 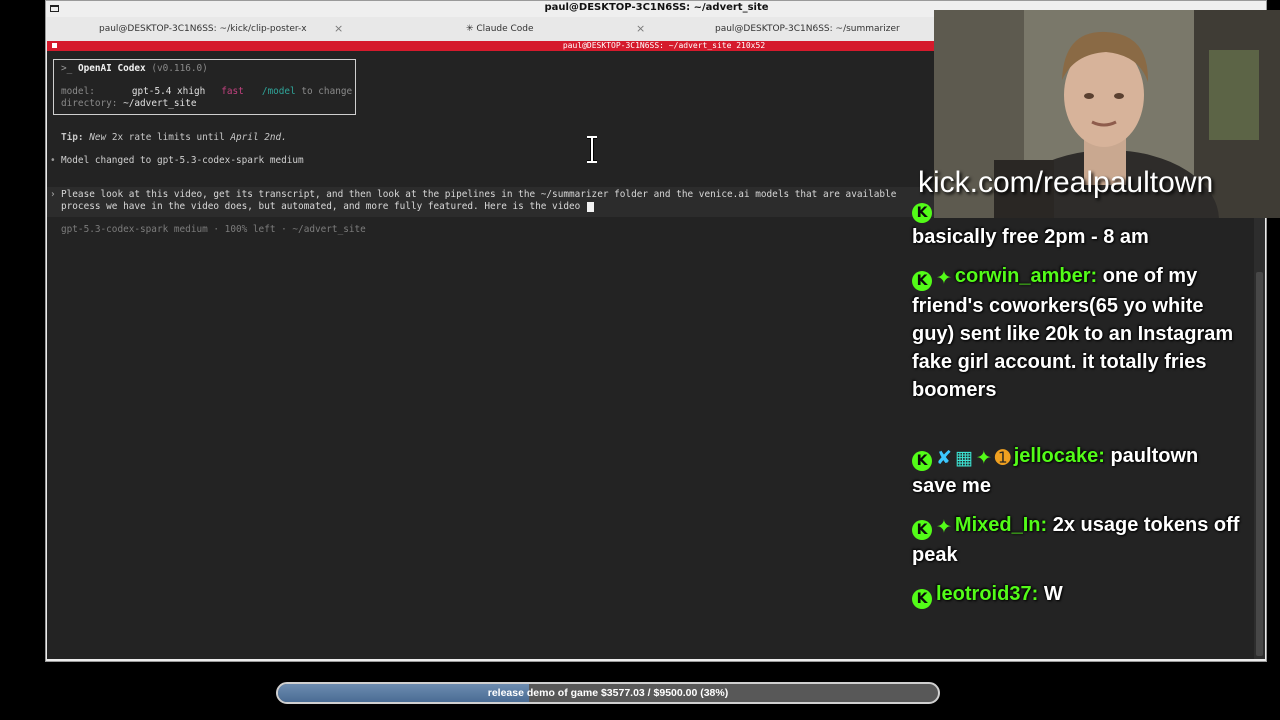 I want to click on codex-title-line: >_ OpenAI Codex (v0.116.0), so click(x=134, y=69).